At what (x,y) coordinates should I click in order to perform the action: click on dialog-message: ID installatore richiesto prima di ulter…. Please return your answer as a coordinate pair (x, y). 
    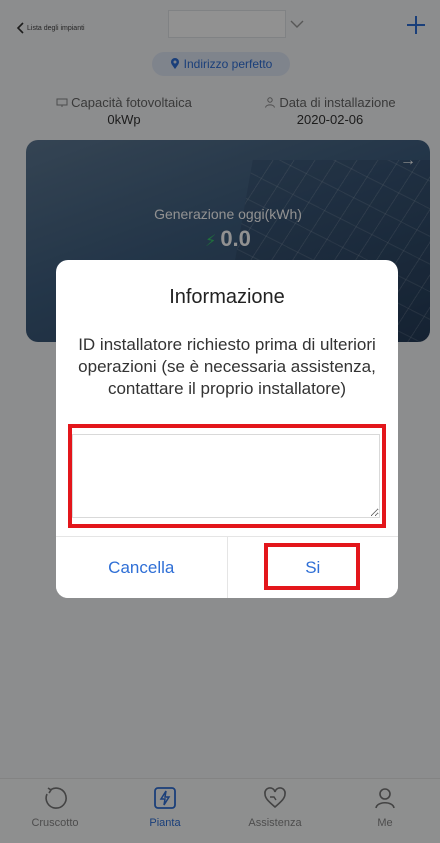
    Looking at the image, I should click on (227, 366).